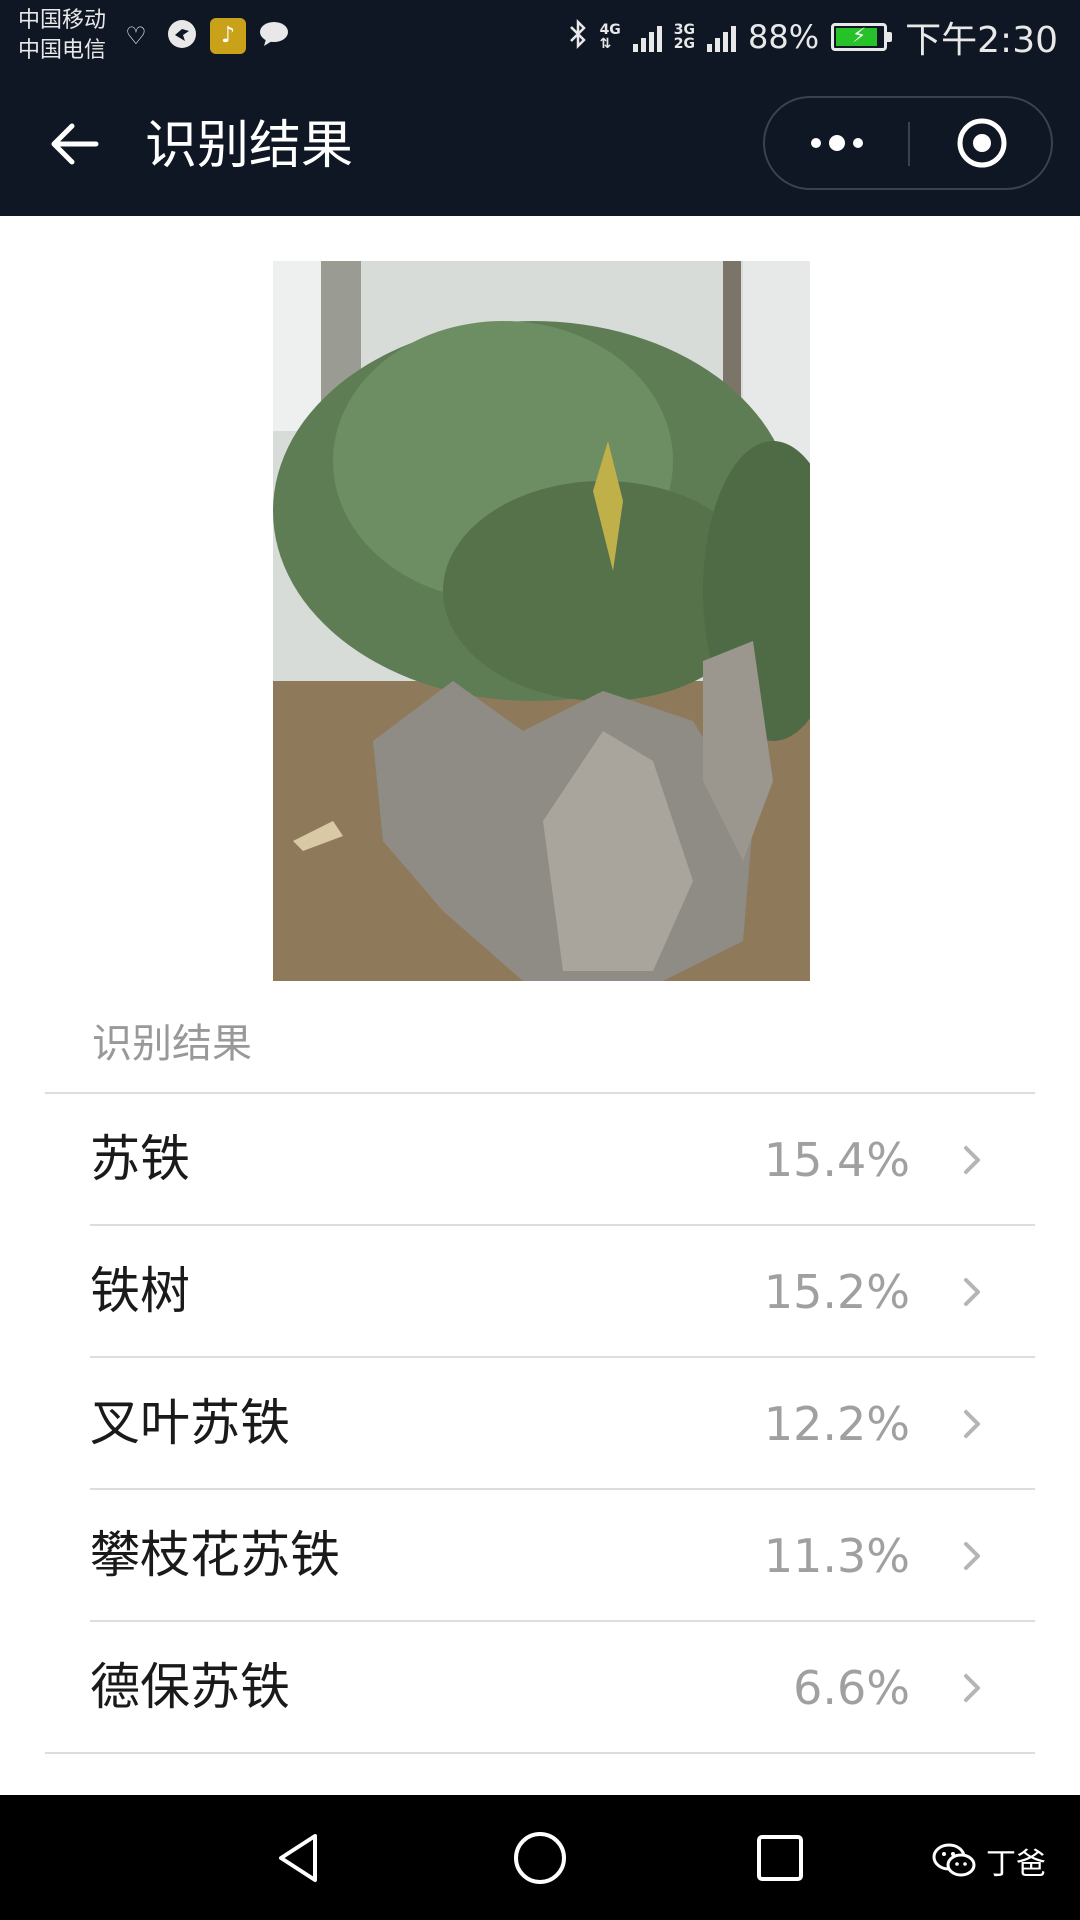 The width and height of the screenshot is (1080, 1920). Describe the element at coordinates (954, 1860) in the screenshot. I see `wechat-icon` at that location.